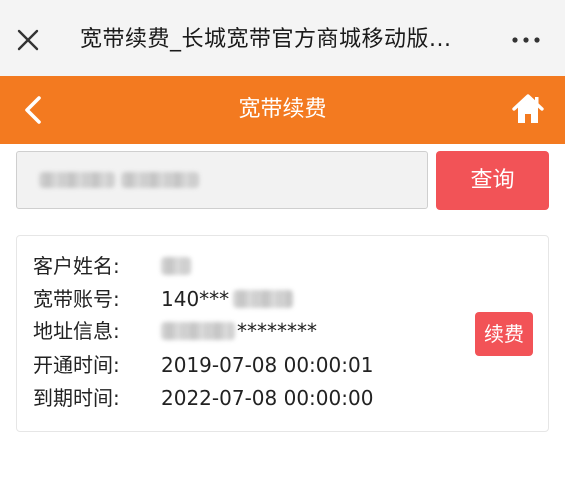 This screenshot has width=565, height=500. I want to click on page-title: 宽带续费, so click(282, 109).